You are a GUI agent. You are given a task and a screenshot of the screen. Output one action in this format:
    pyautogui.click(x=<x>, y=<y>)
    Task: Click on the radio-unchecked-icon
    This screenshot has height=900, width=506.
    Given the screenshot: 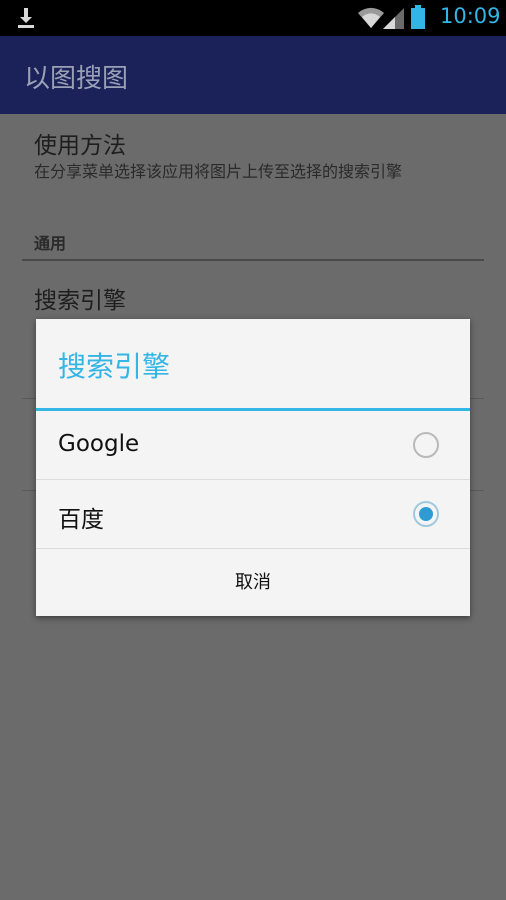 What is the action you would take?
    pyautogui.click(x=426, y=445)
    